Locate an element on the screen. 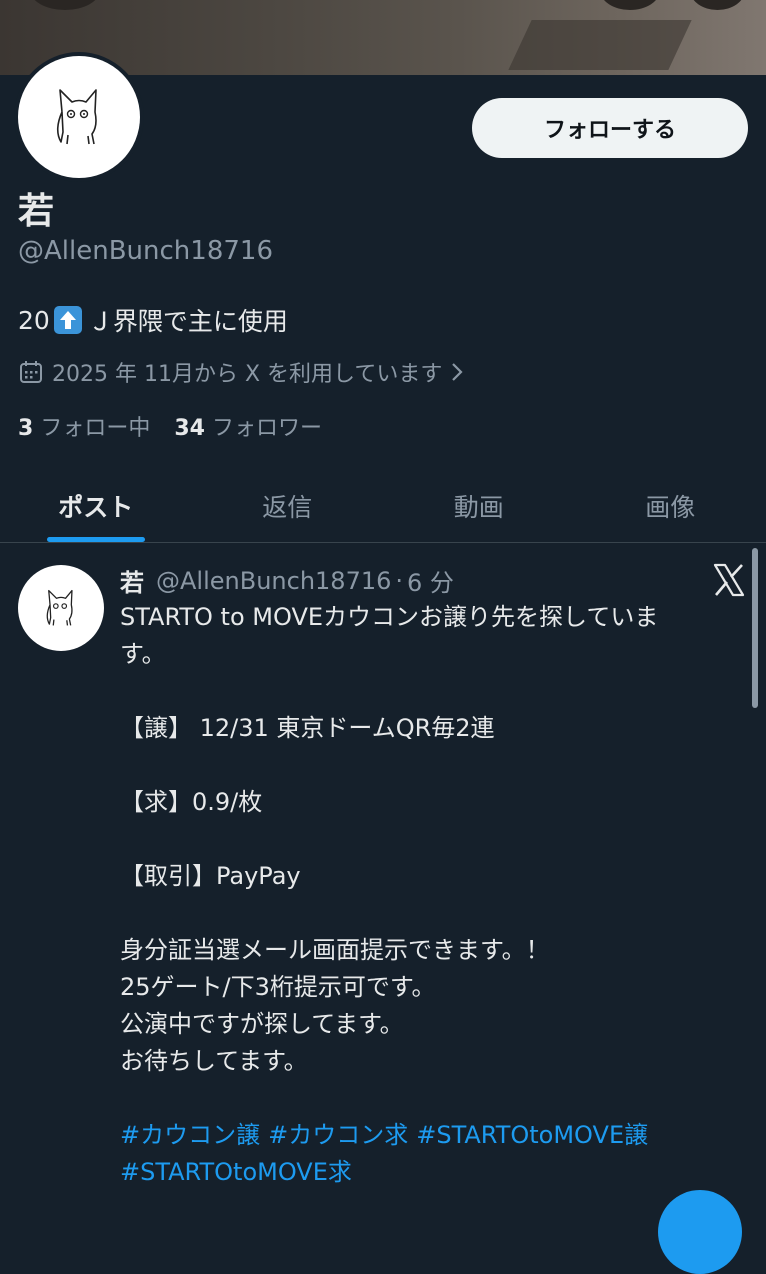  post-line: 【譲】 12/31 東京ドームQR毎2連 is located at coordinates (434, 728).